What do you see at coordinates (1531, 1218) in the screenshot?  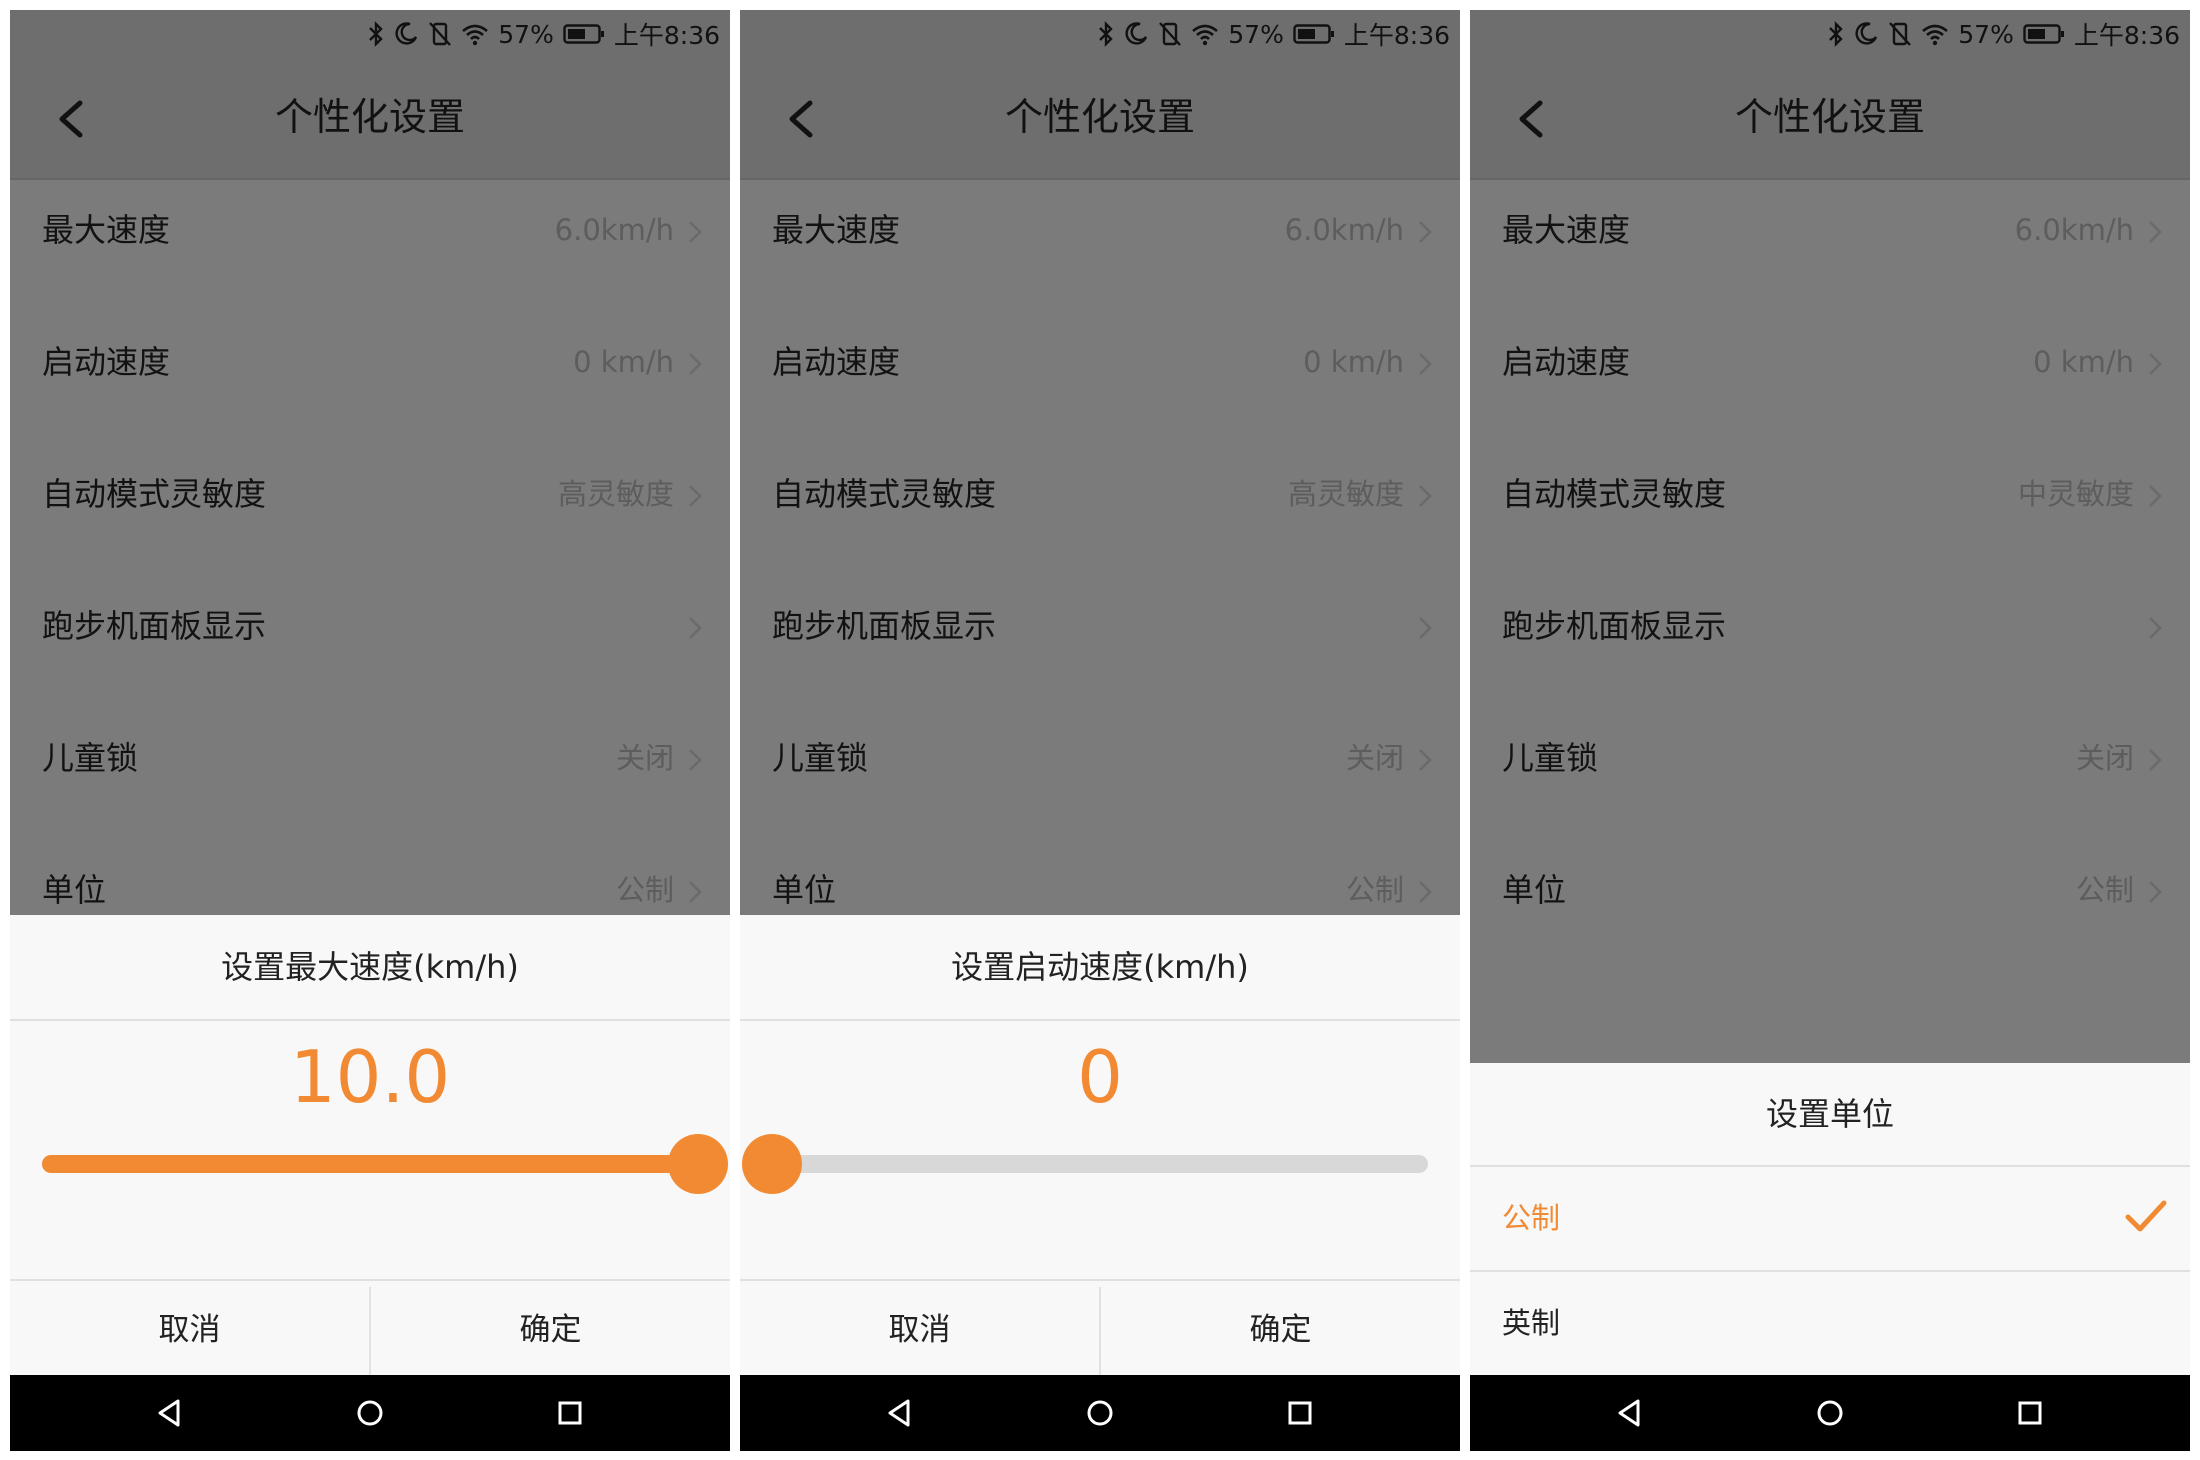 I see `option-label: 公制` at bounding box center [1531, 1218].